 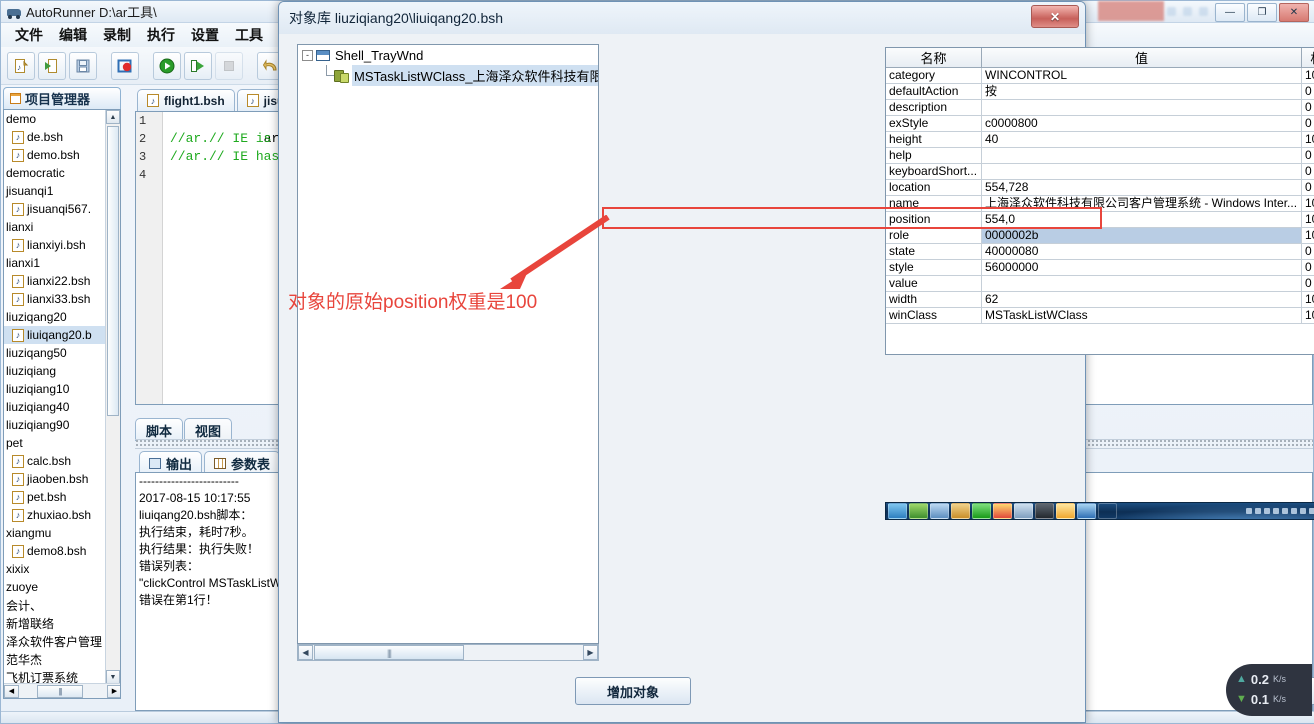 What do you see at coordinates (55, 443) in the screenshot?
I see `project-folder-item: pet` at bounding box center [55, 443].